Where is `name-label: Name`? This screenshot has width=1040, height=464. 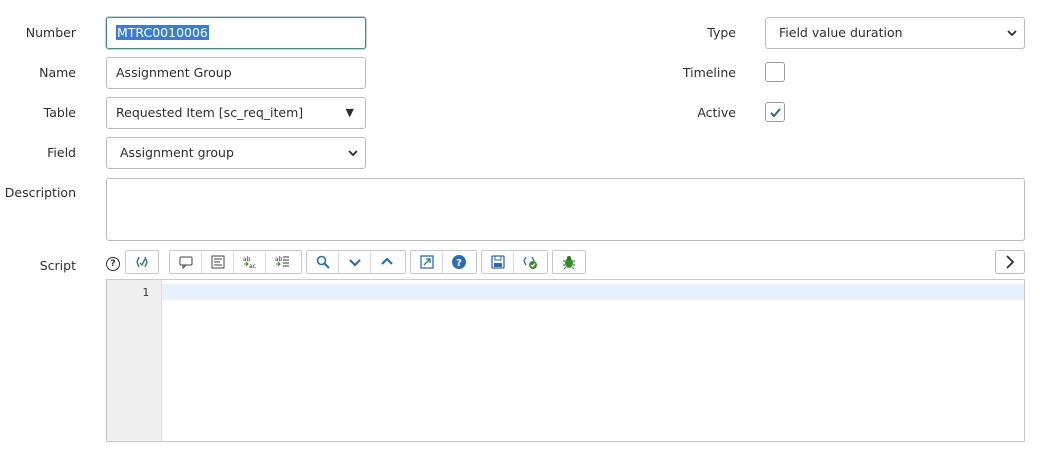 name-label: Name is located at coordinates (57, 72).